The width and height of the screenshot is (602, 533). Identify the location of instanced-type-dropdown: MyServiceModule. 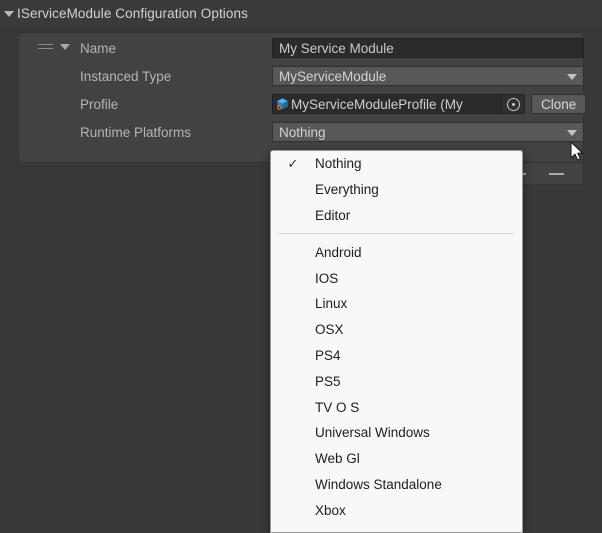
(428, 76).